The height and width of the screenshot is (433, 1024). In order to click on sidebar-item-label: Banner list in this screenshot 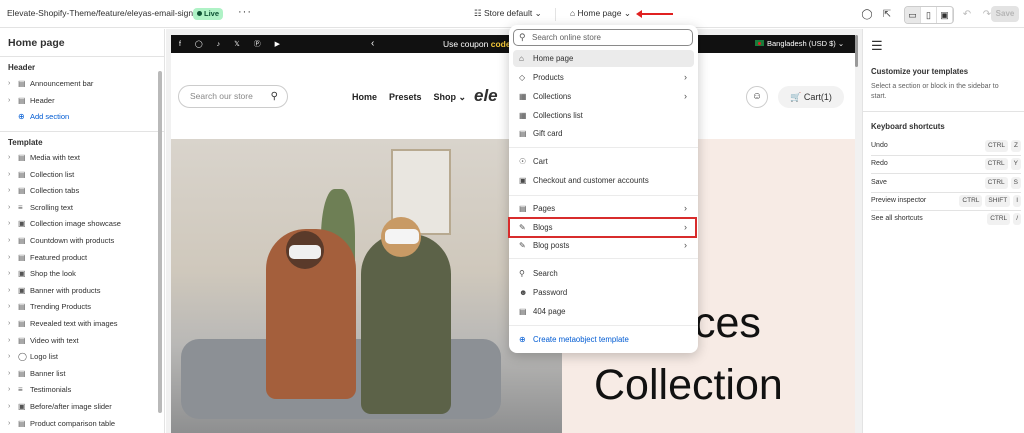, I will do `click(48, 373)`.